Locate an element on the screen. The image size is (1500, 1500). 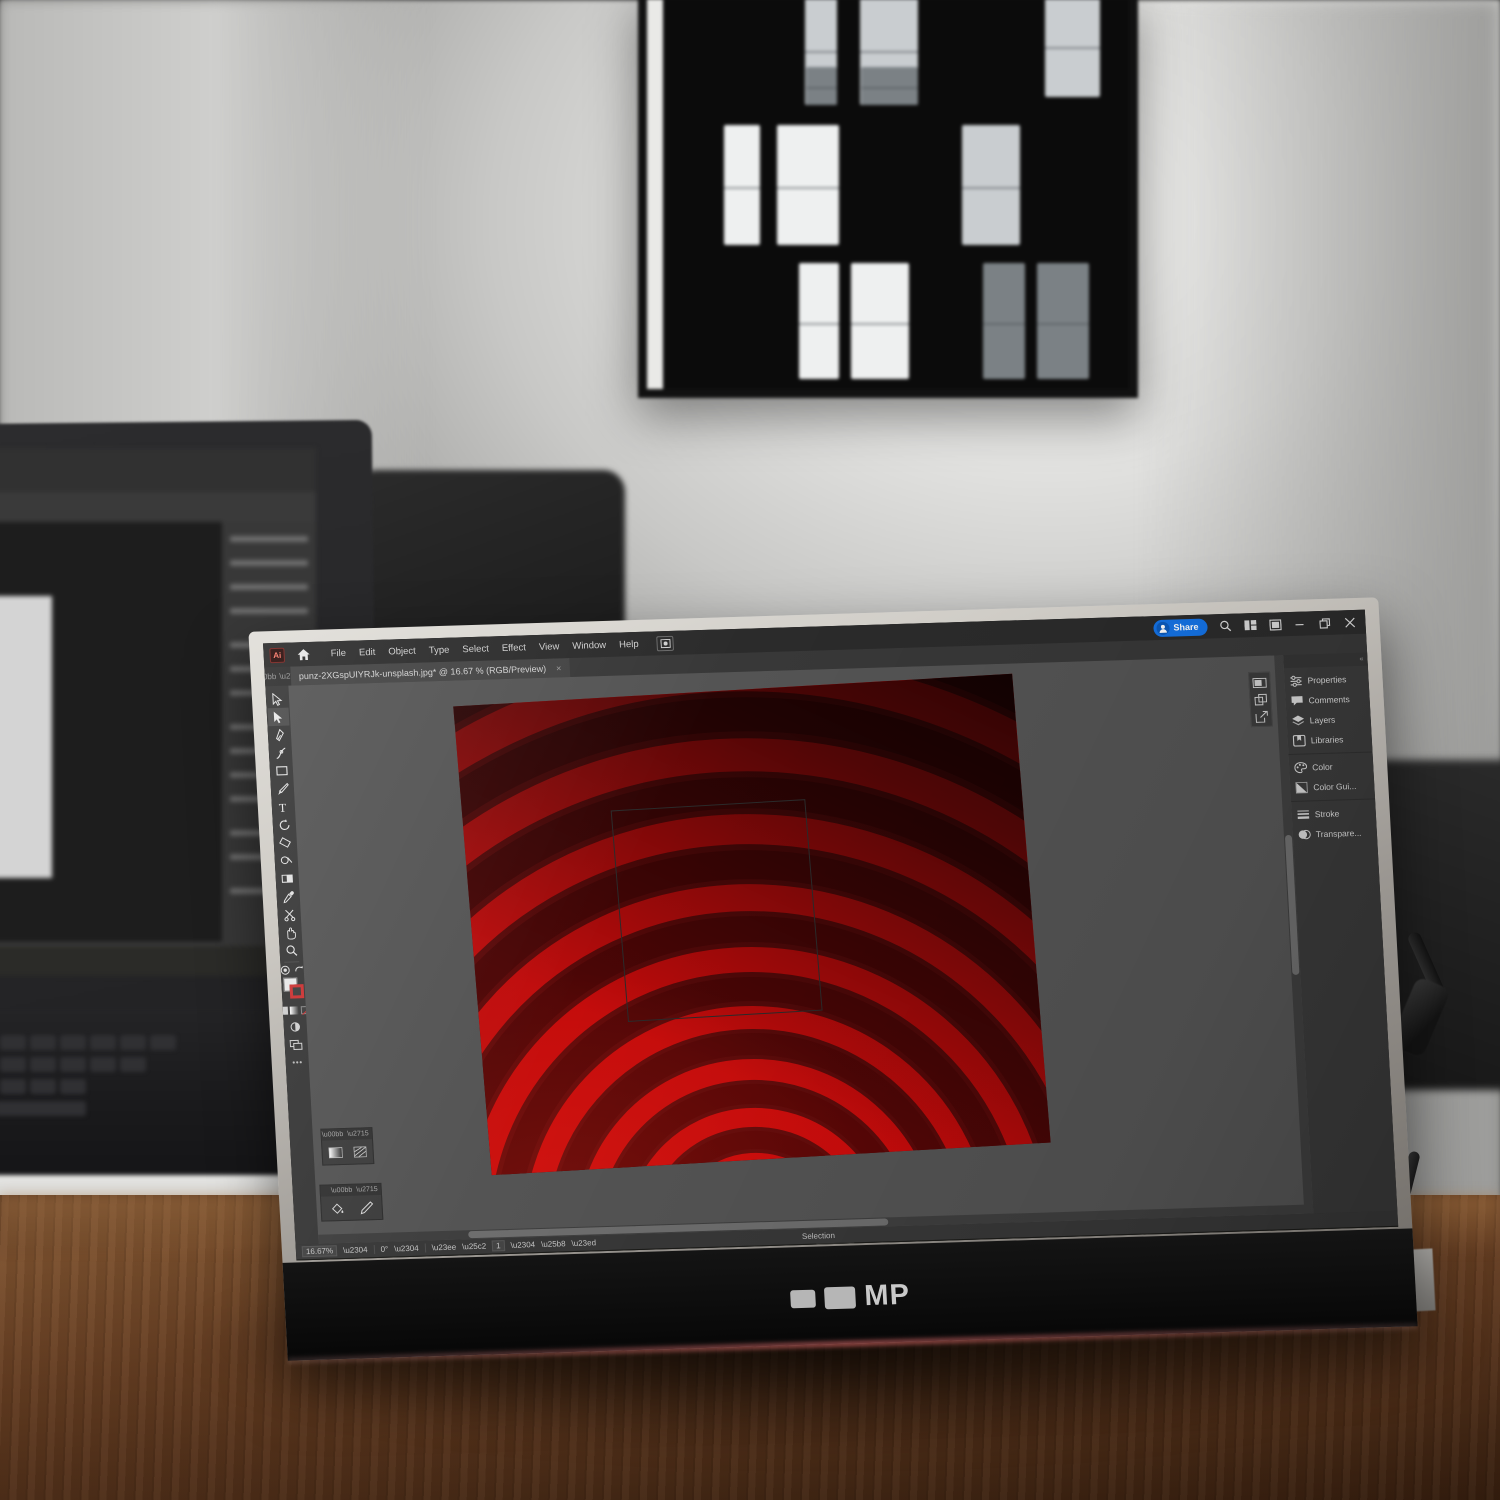
stock-search-icon is located at coordinates (665, 643).